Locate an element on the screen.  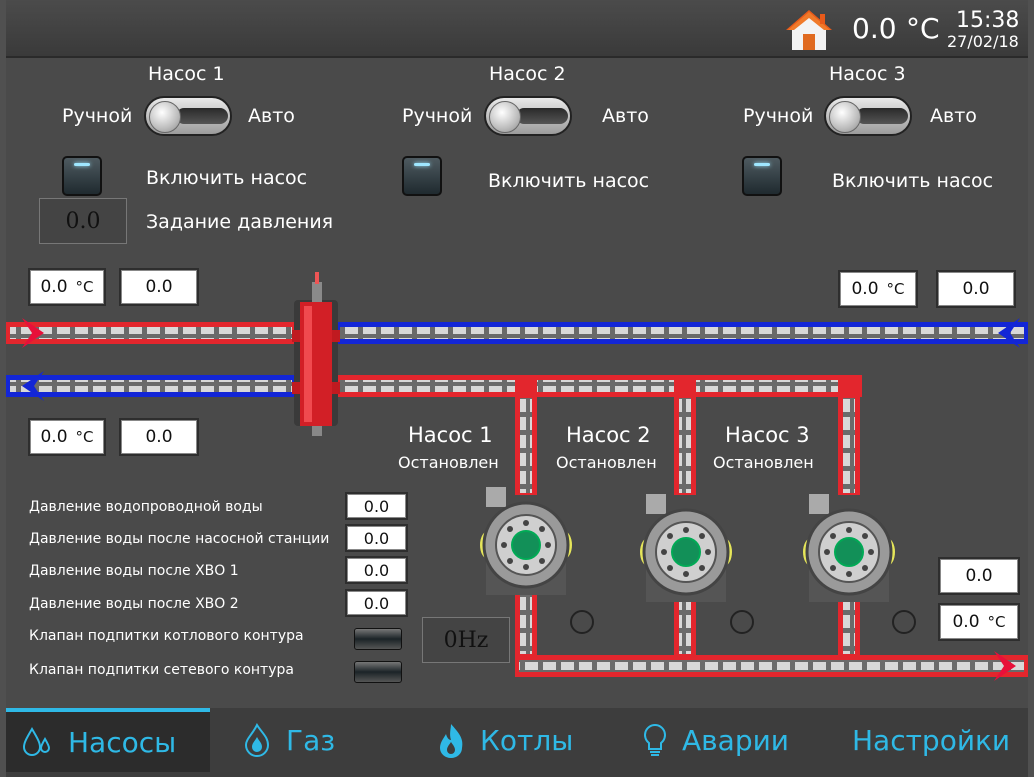
nav-tab-settings: Настройки is located at coordinates (937, 740).